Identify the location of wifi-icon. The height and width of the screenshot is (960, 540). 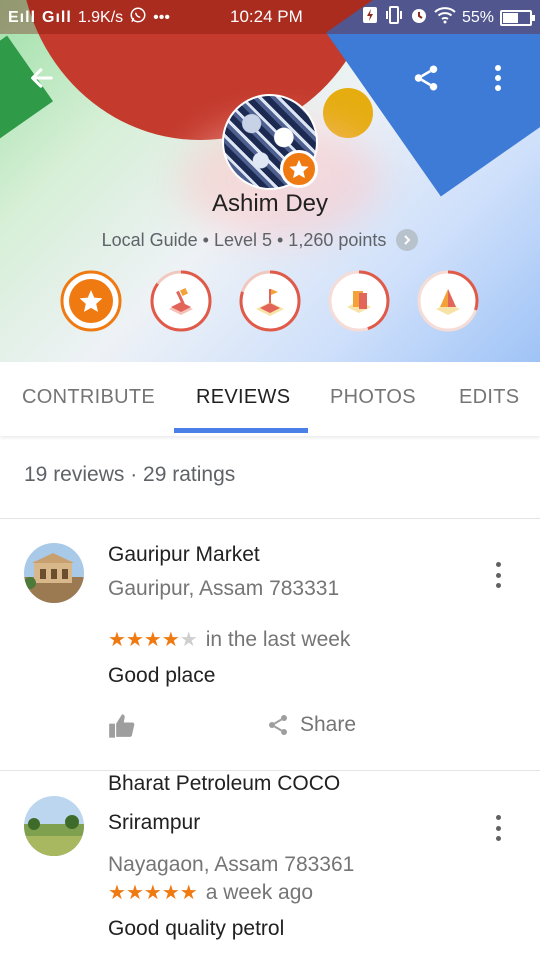
(445, 17).